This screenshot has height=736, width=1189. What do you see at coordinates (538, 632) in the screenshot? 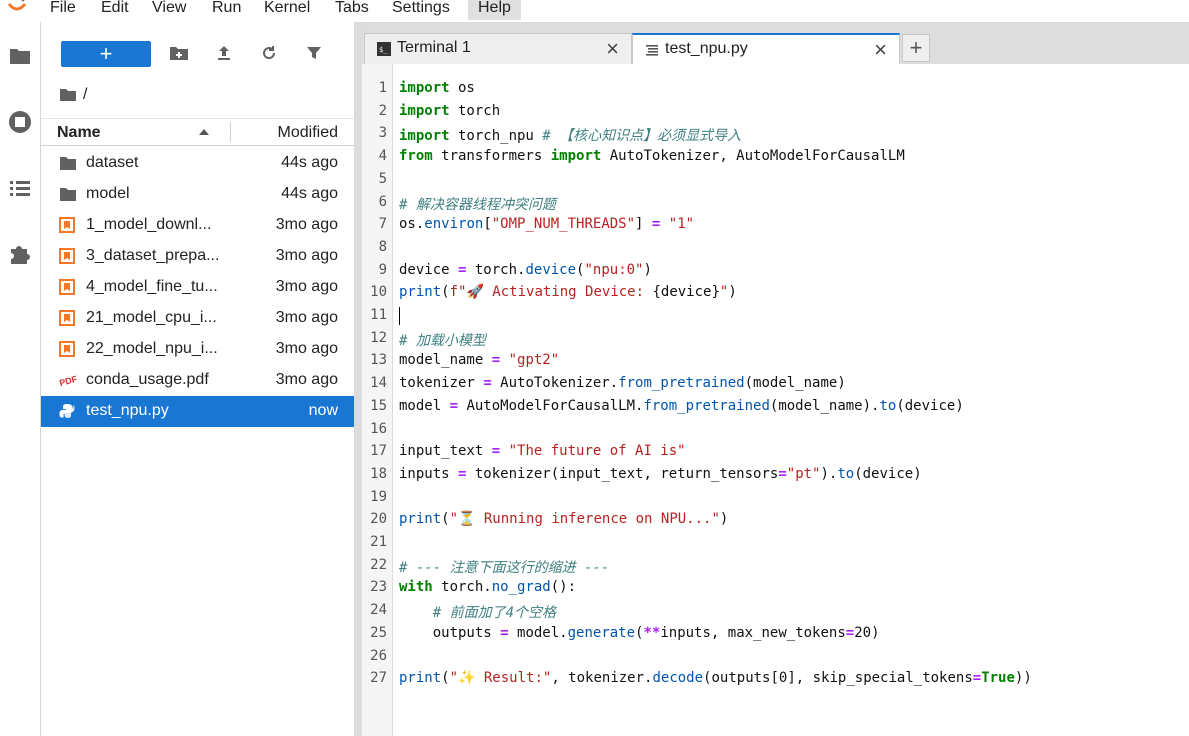
I see `code-token: model.` at bounding box center [538, 632].